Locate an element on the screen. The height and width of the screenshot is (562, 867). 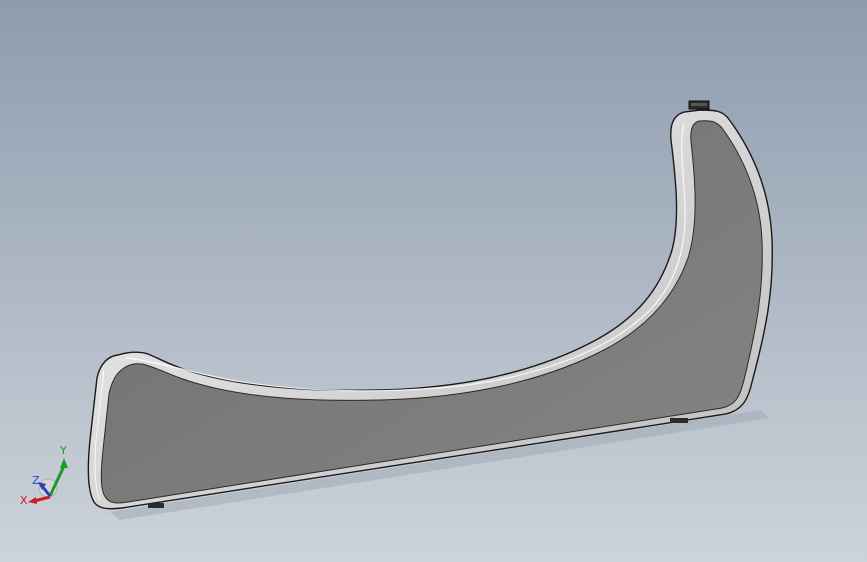
foot-right is located at coordinates (679, 420).